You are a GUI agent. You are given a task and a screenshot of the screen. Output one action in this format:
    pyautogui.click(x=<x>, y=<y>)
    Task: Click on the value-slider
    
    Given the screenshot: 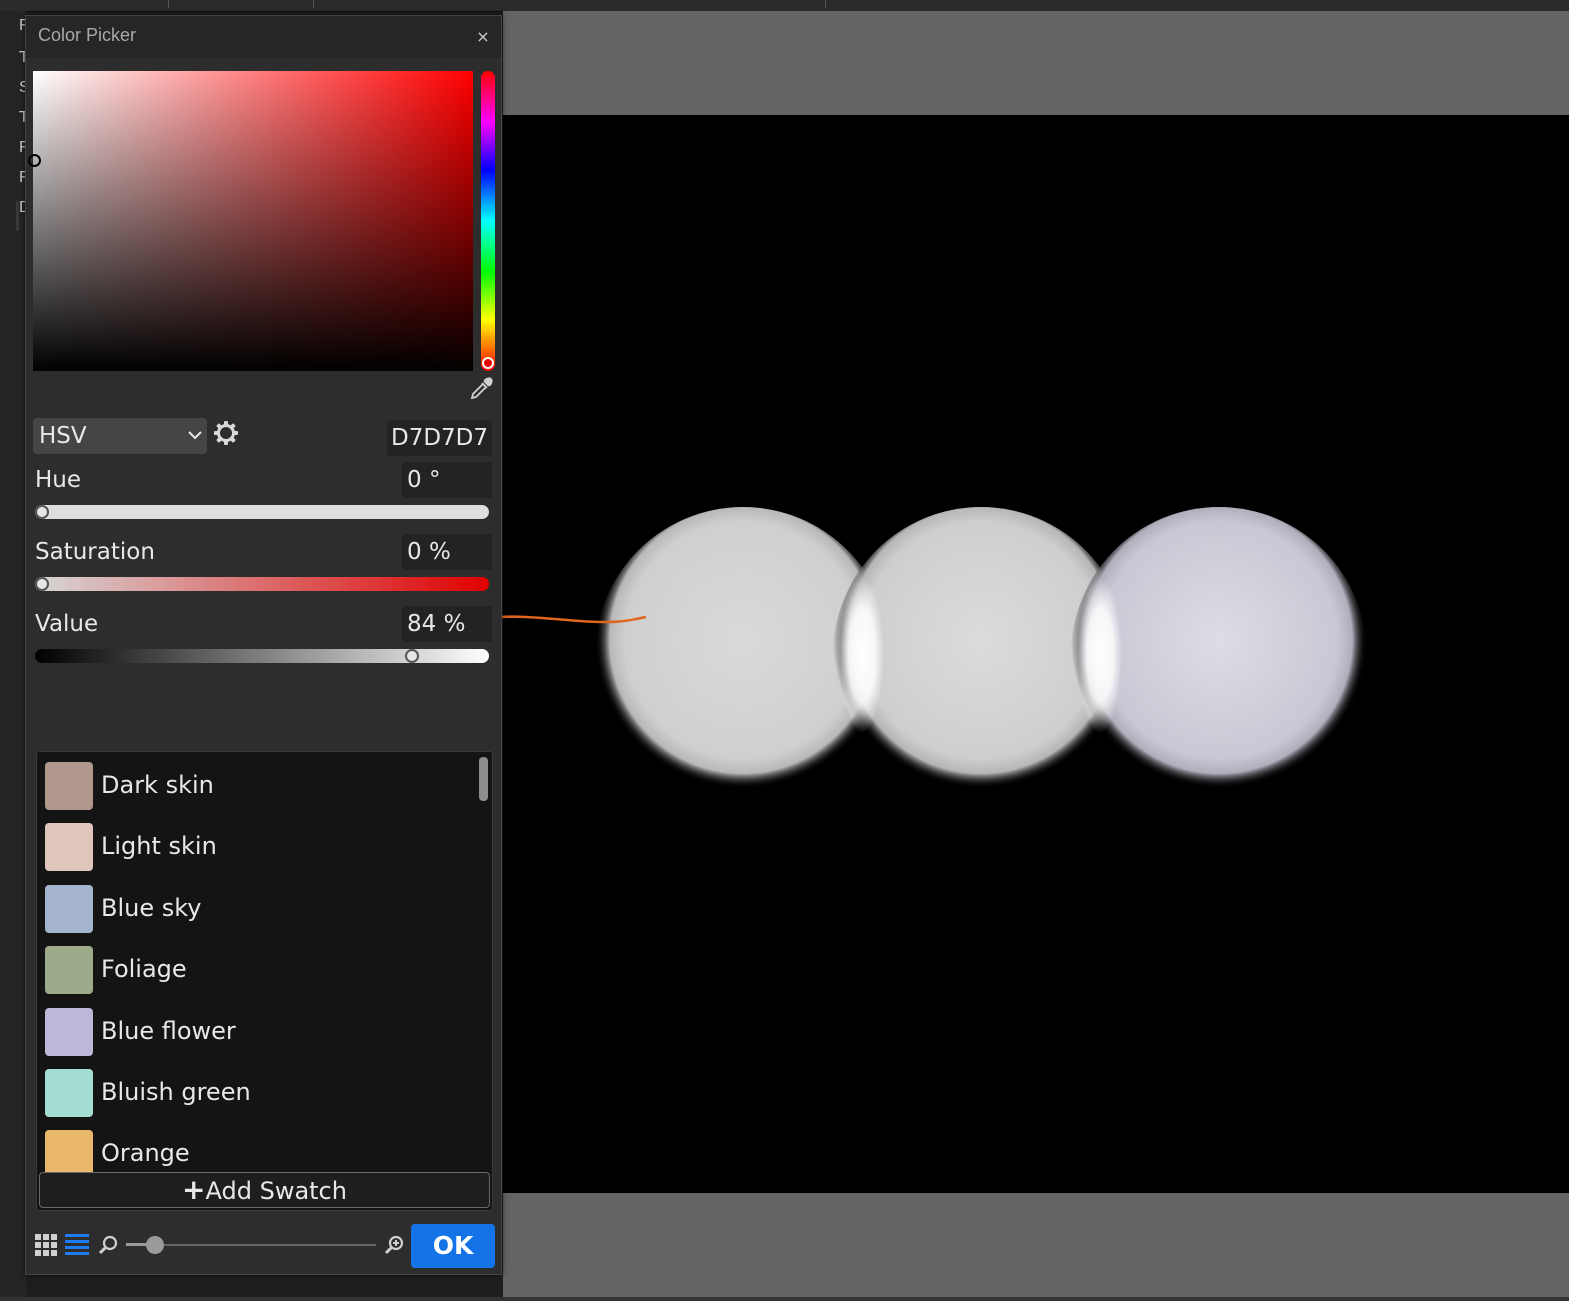 What is the action you would take?
    pyautogui.click(x=262, y=656)
    